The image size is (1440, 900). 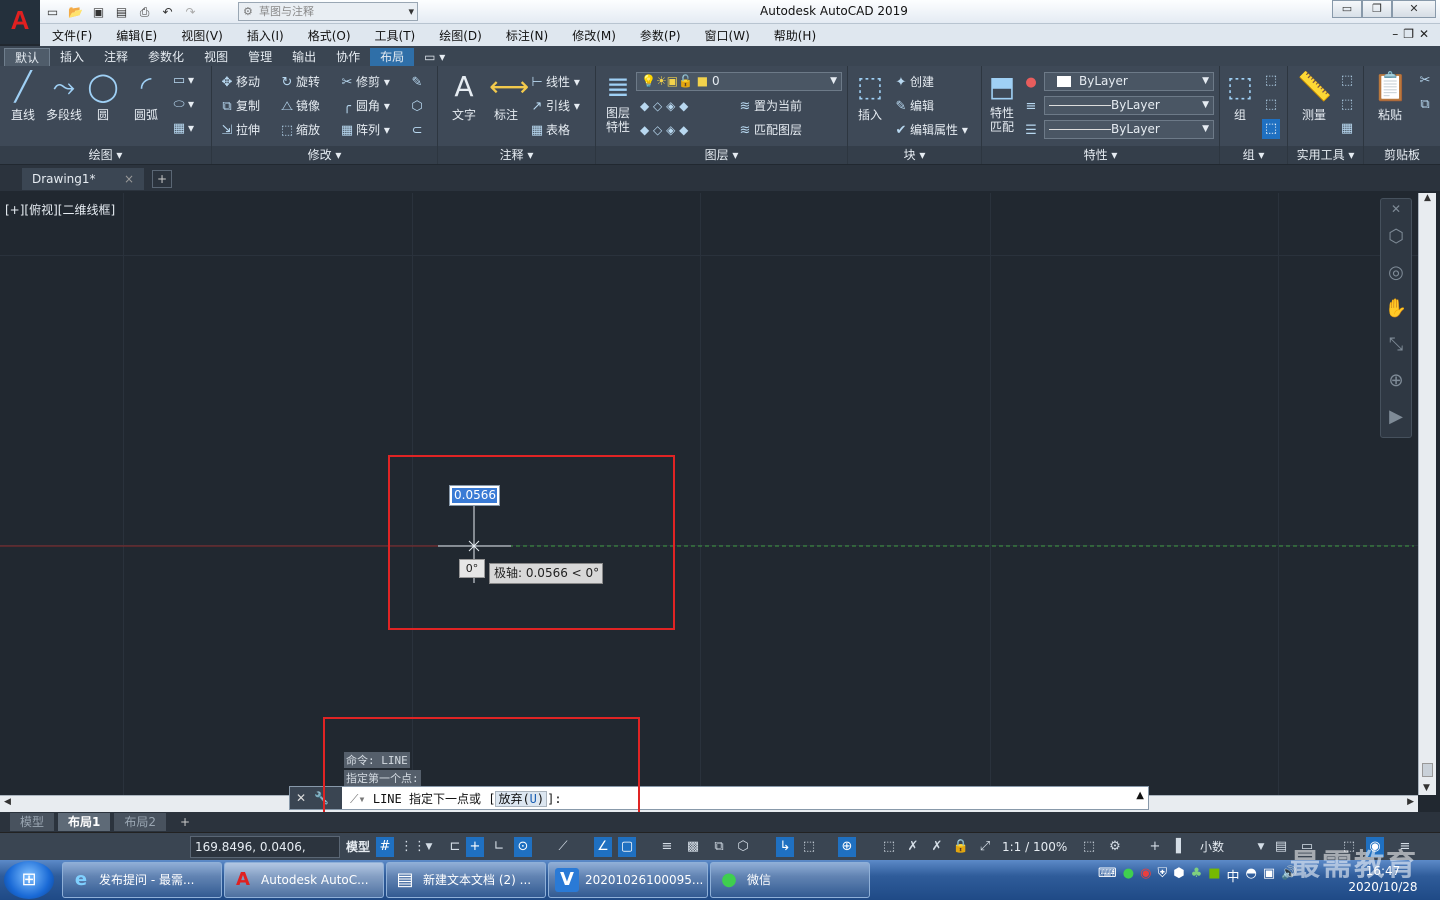 What do you see at coordinates (72, 35) in the screenshot?
I see `menu-file: 文件(F)` at bounding box center [72, 35].